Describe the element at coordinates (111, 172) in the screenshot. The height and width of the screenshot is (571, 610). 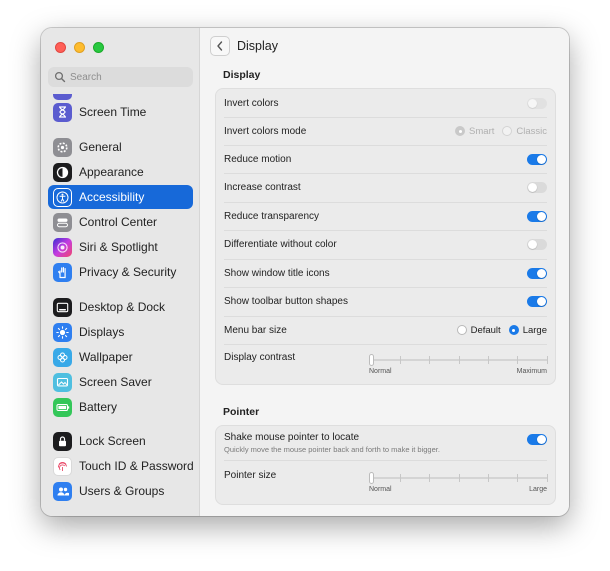
I see `sidebar-item-label: Appearance` at that location.